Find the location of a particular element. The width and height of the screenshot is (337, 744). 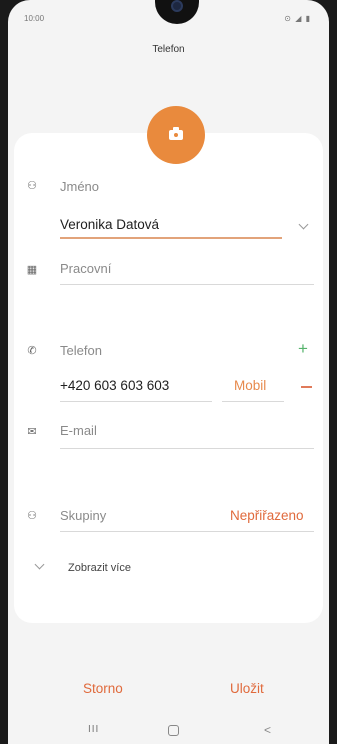

email-underline is located at coordinates (187, 448).